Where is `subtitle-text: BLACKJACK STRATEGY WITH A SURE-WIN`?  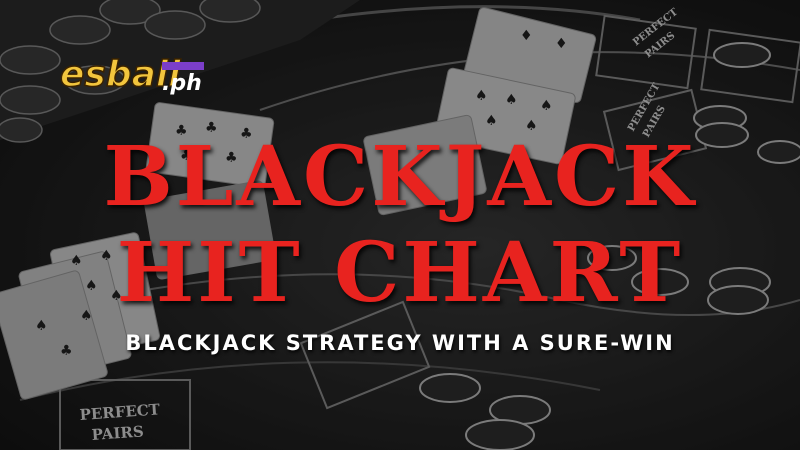
subtitle-text: BLACKJACK STRATEGY WITH A SURE-WIN is located at coordinates (400, 343).